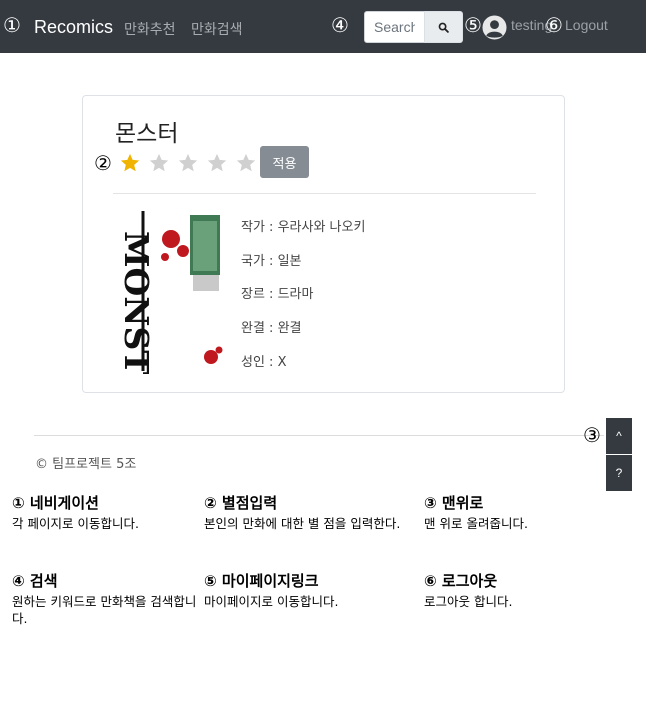  What do you see at coordinates (619, 473) in the screenshot?
I see `help-button: ?` at bounding box center [619, 473].